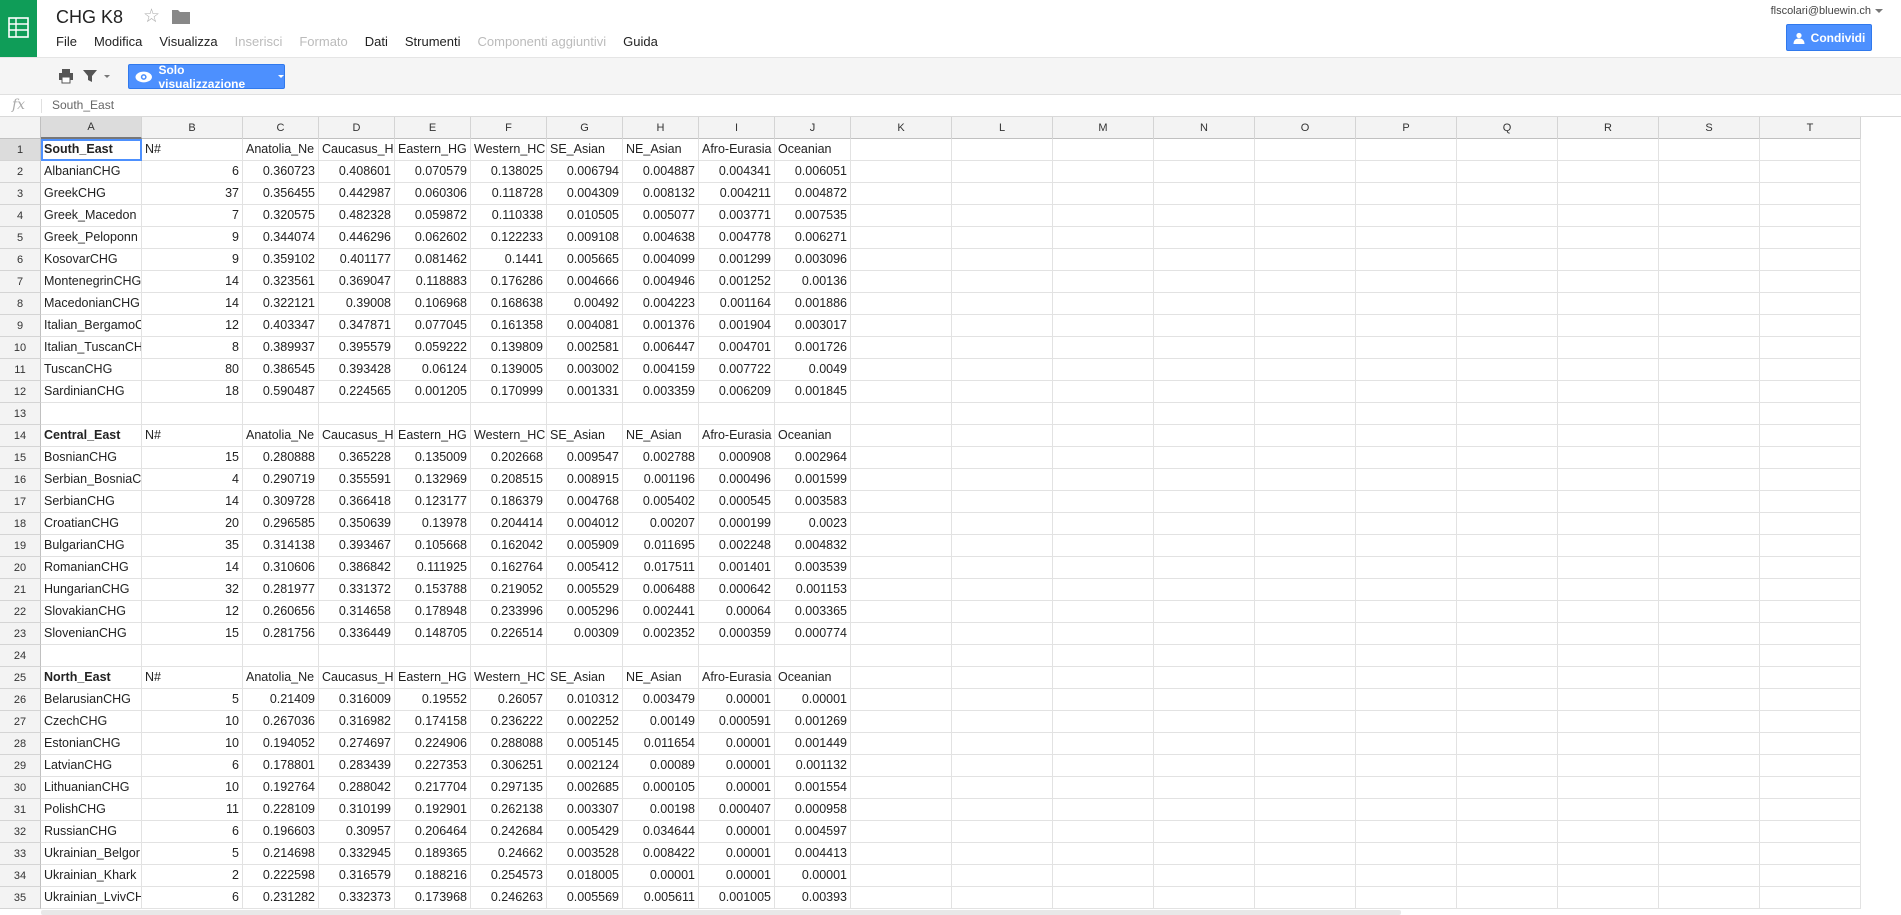 The image size is (1901, 915). What do you see at coordinates (206, 77) in the screenshot?
I see `view-only-button: Solo visualizzazione` at bounding box center [206, 77].